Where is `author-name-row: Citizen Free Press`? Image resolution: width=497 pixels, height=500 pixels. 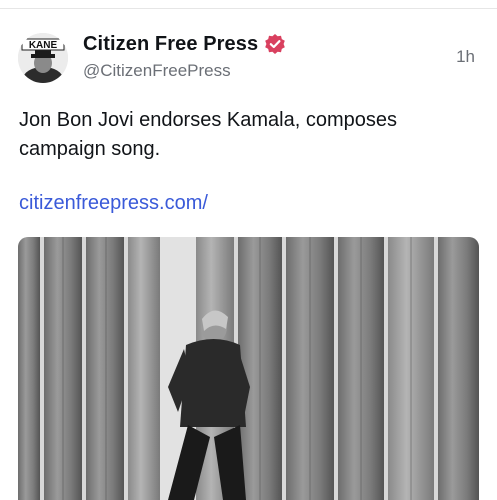 author-name-row: Citizen Free Press is located at coordinates (184, 44).